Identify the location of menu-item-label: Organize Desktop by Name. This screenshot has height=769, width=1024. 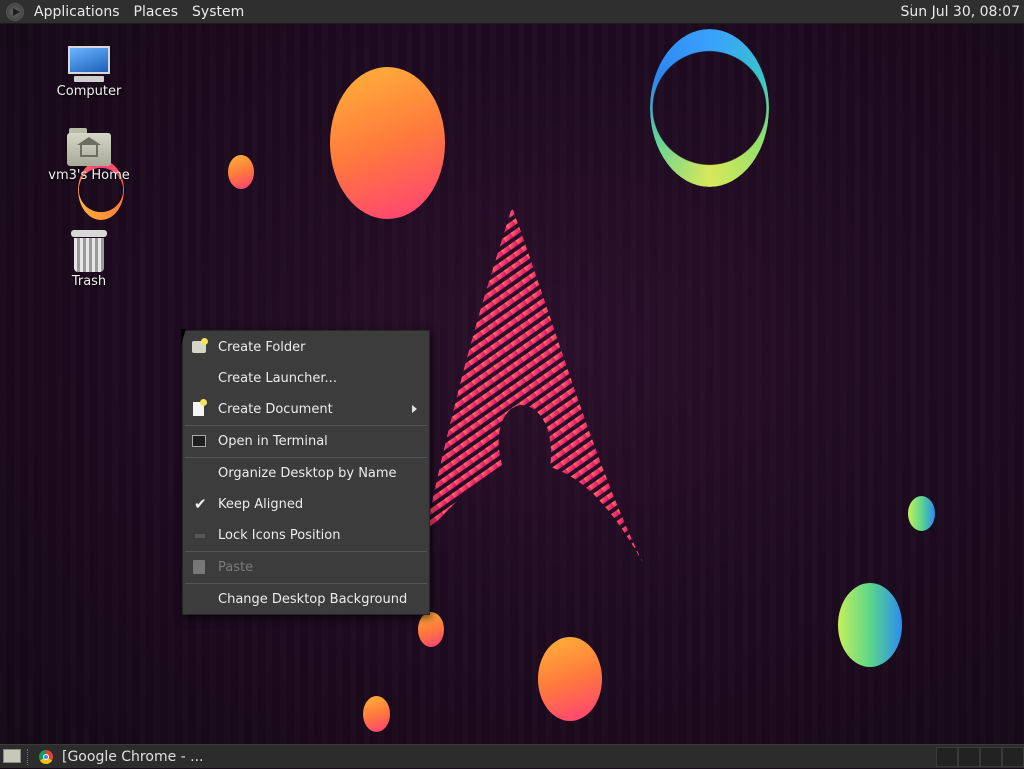
(307, 473).